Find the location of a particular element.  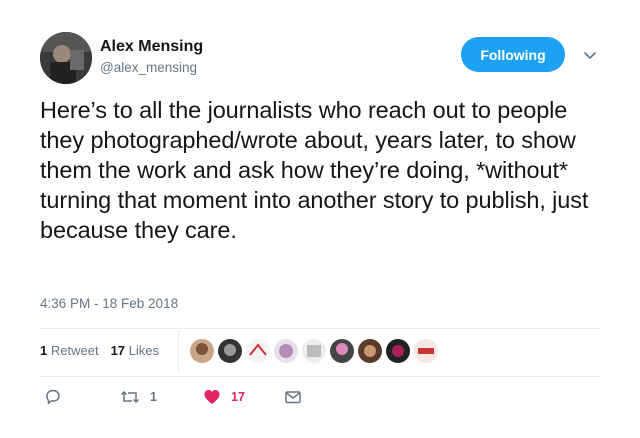

reply-icon is located at coordinates (53, 397).